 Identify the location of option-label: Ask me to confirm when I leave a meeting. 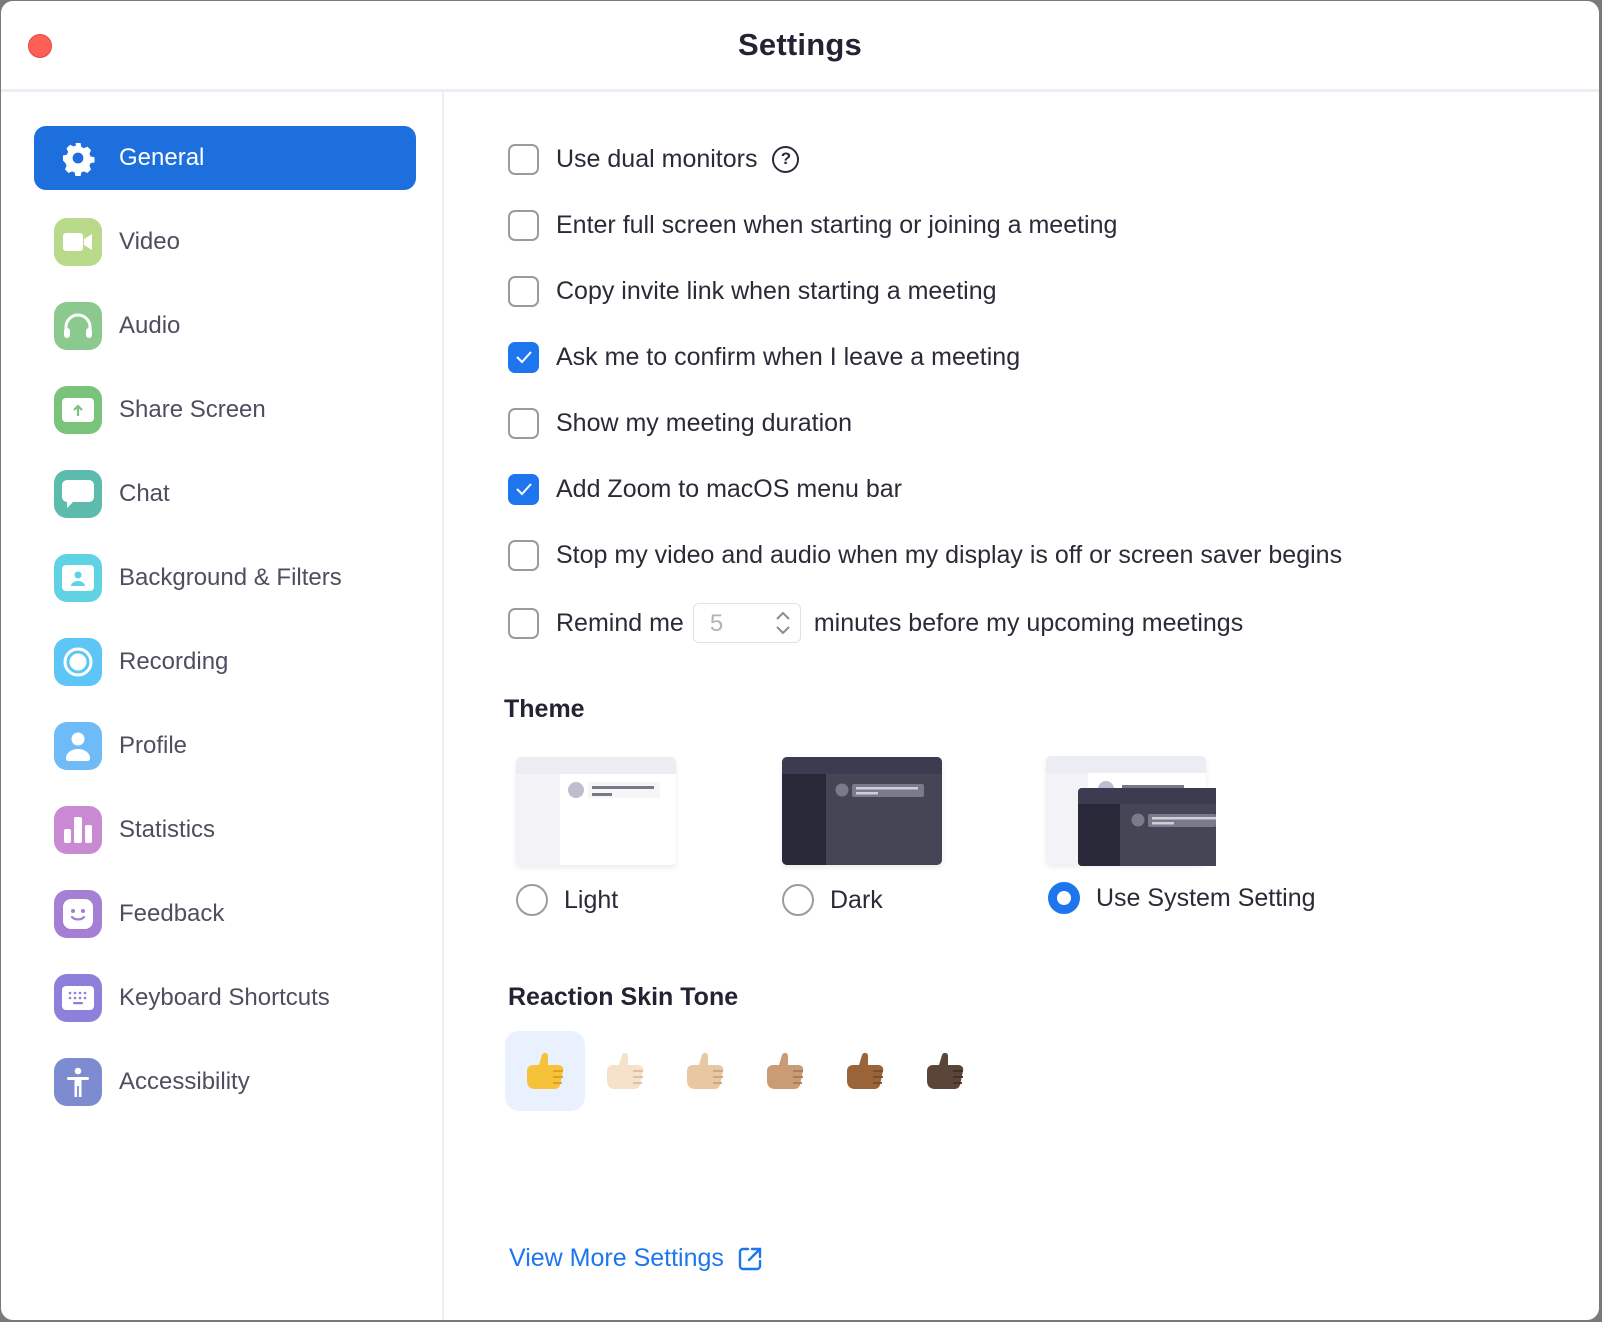
(788, 356).